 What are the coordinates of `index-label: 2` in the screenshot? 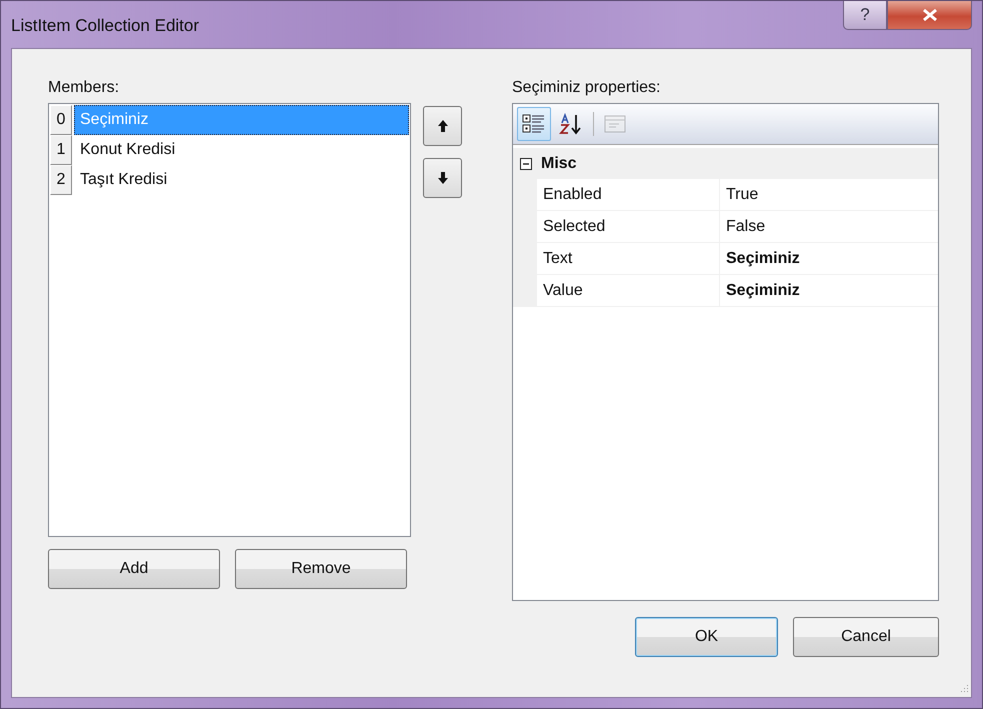 It's located at (61, 180).